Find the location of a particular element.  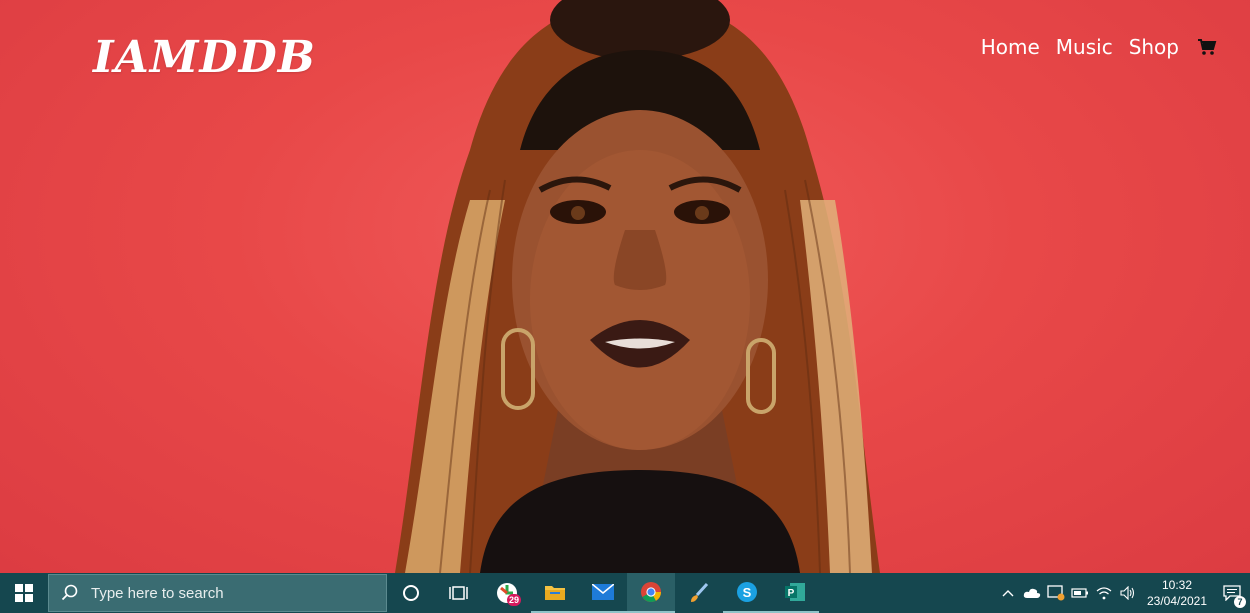

task-view-icon is located at coordinates (458, 593).